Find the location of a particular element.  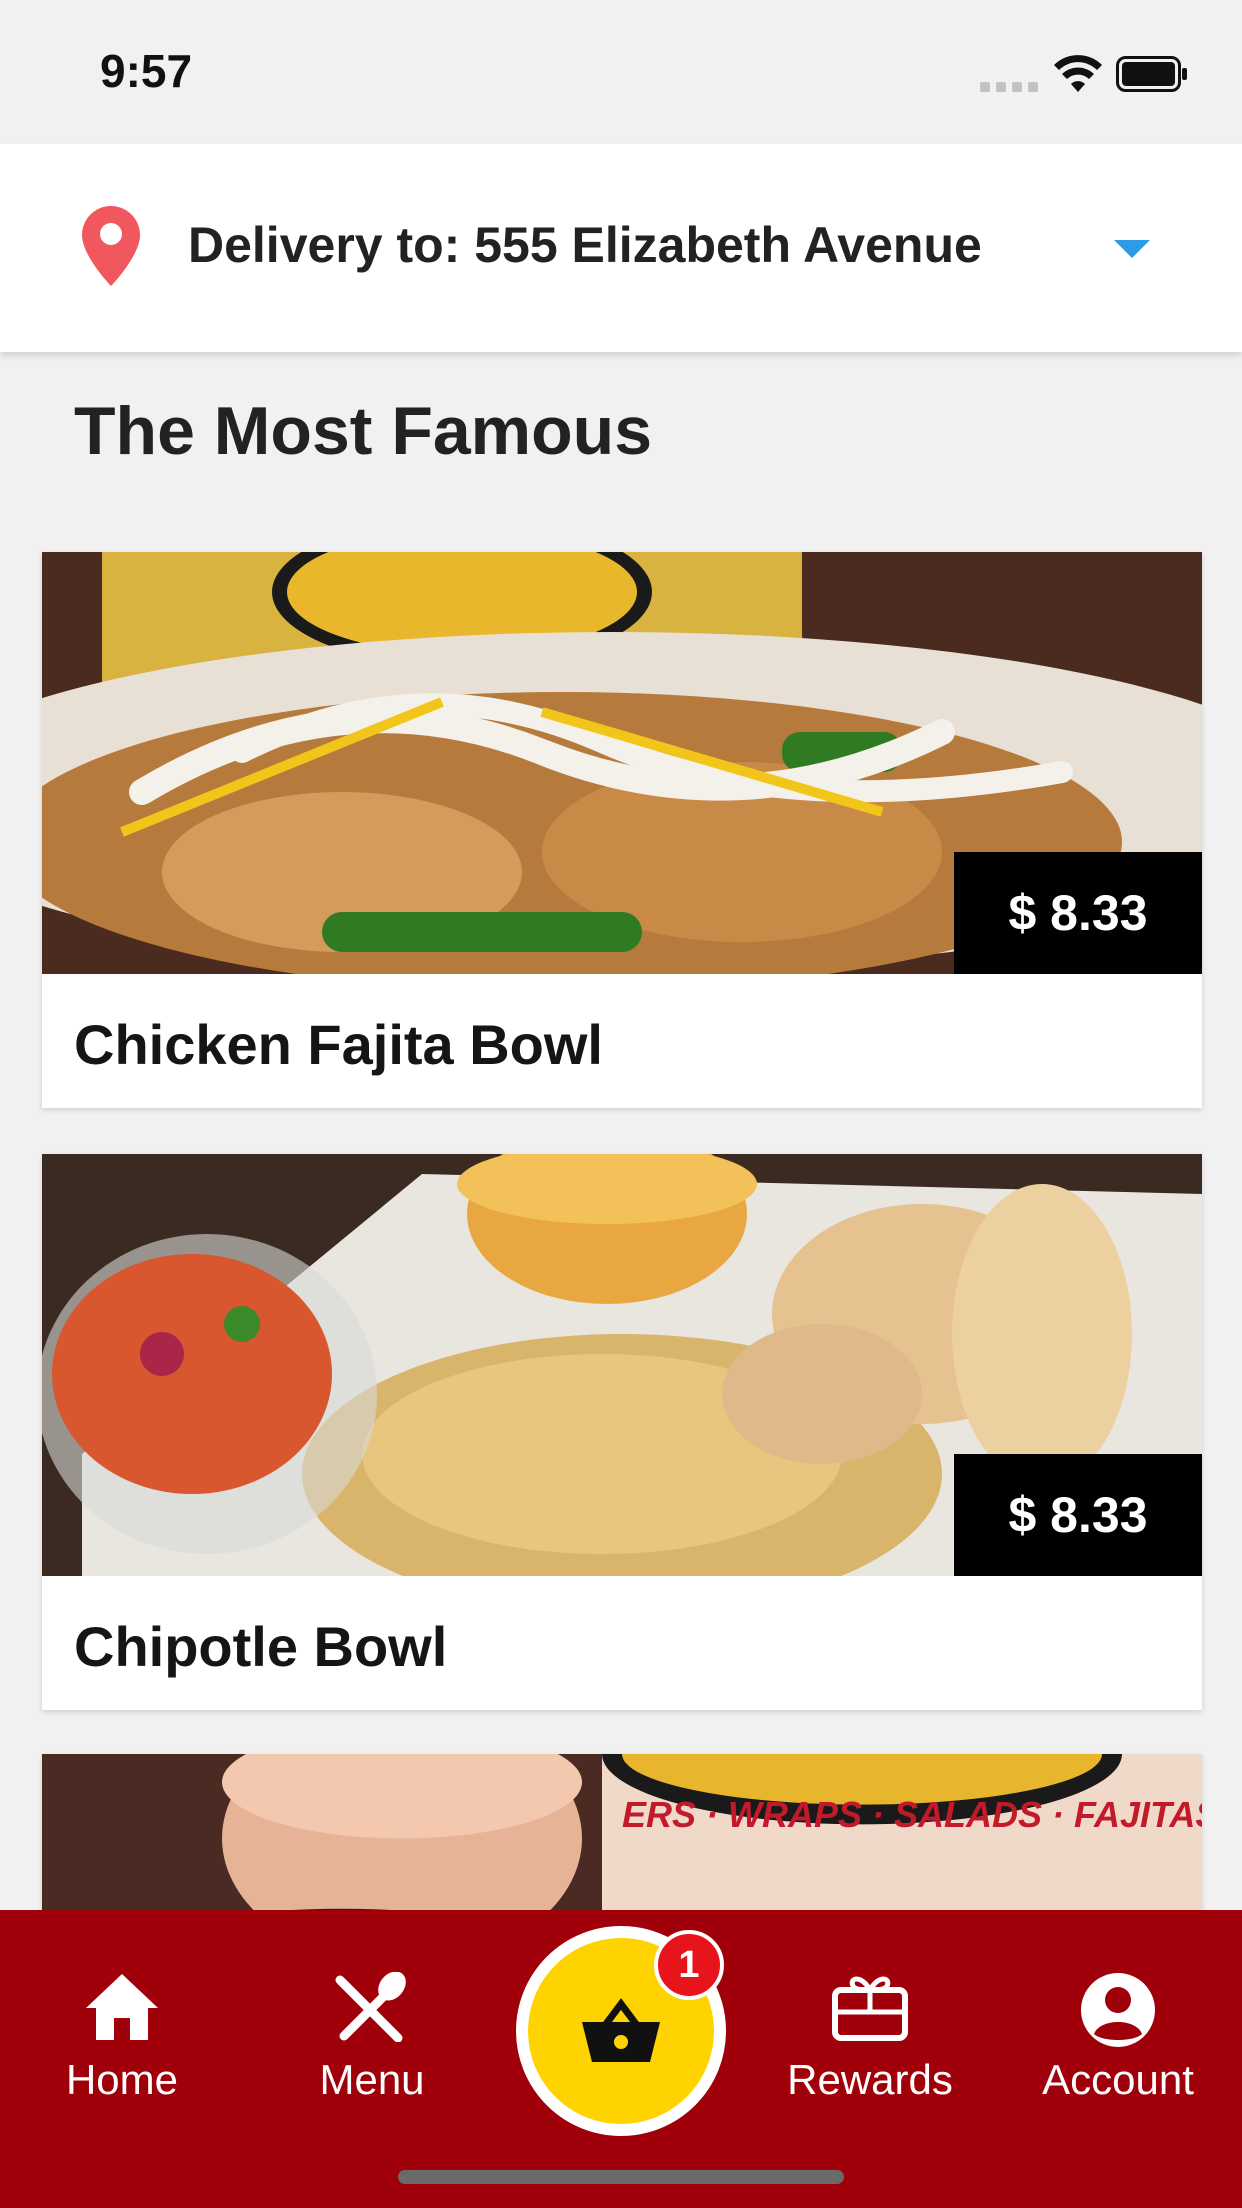

section-title: The Most Famous is located at coordinates (363, 431).